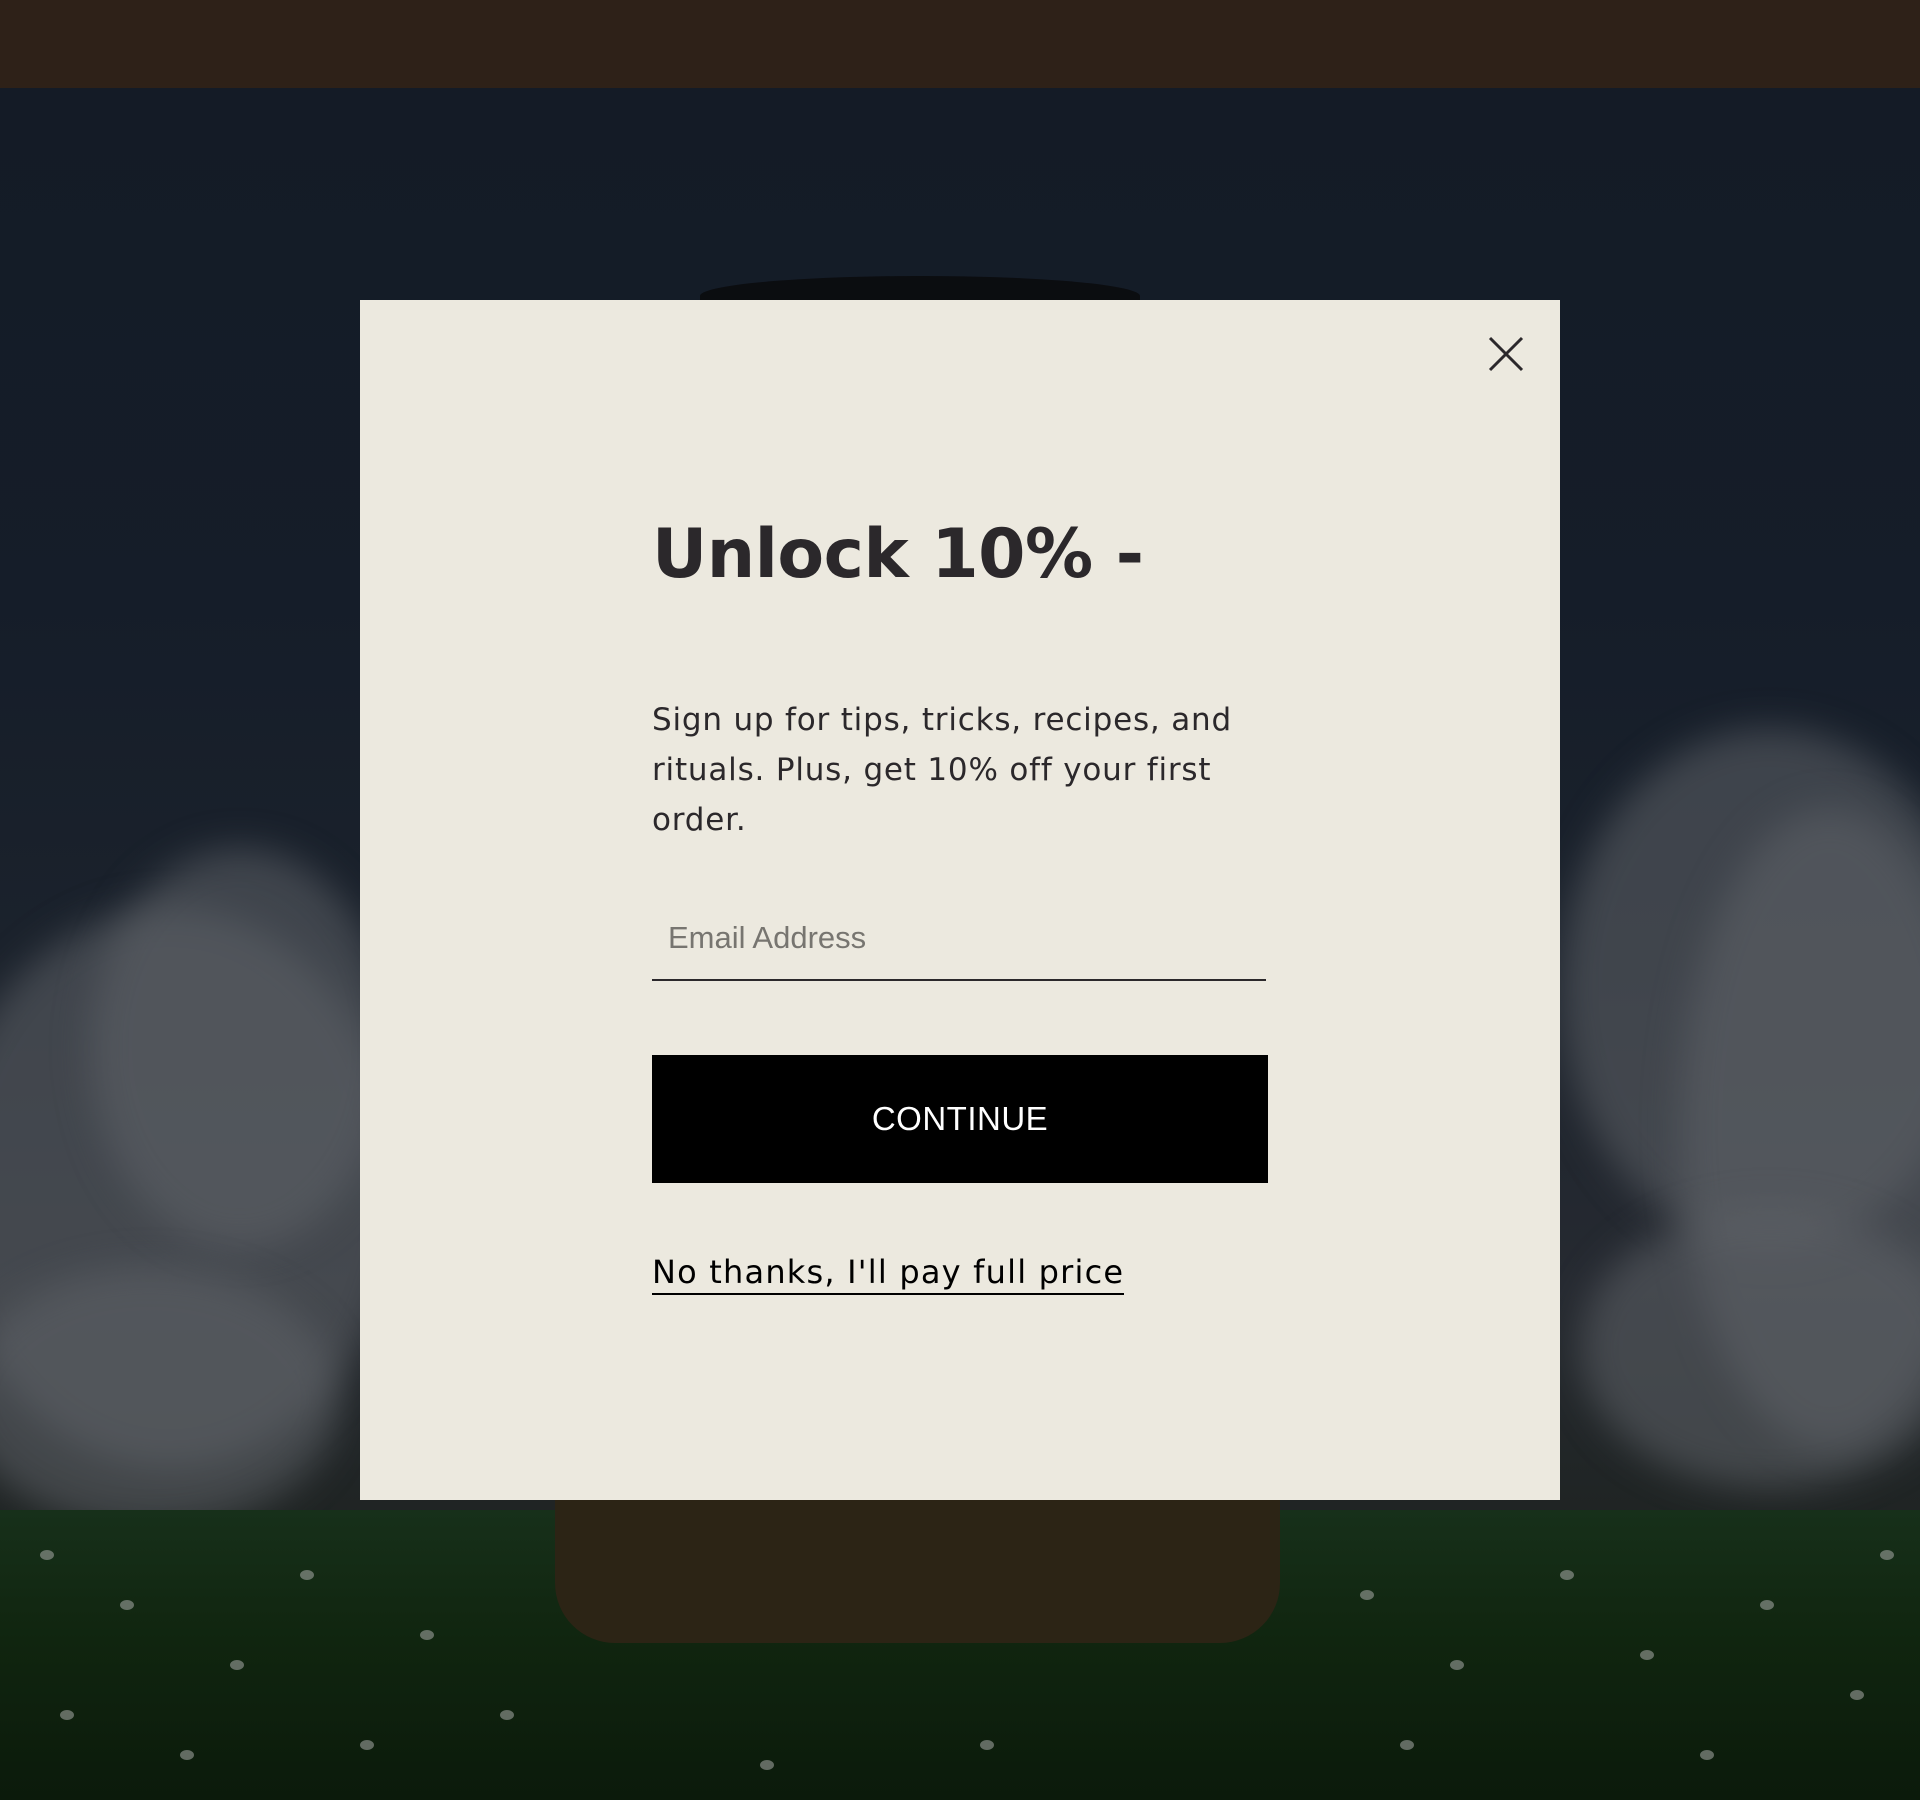 This screenshot has height=1800, width=1920. What do you see at coordinates (960, 44) in the screenshot?
I see `site-header-bar` at bounding box center [960, 44].